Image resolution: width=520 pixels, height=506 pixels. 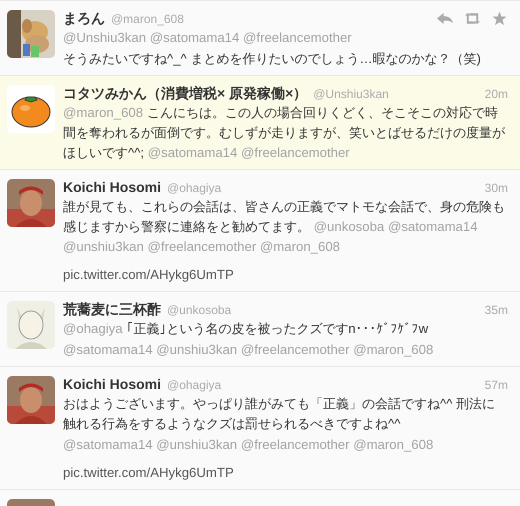 I want to click on user-name: まろん, so click(x=84, y=19).